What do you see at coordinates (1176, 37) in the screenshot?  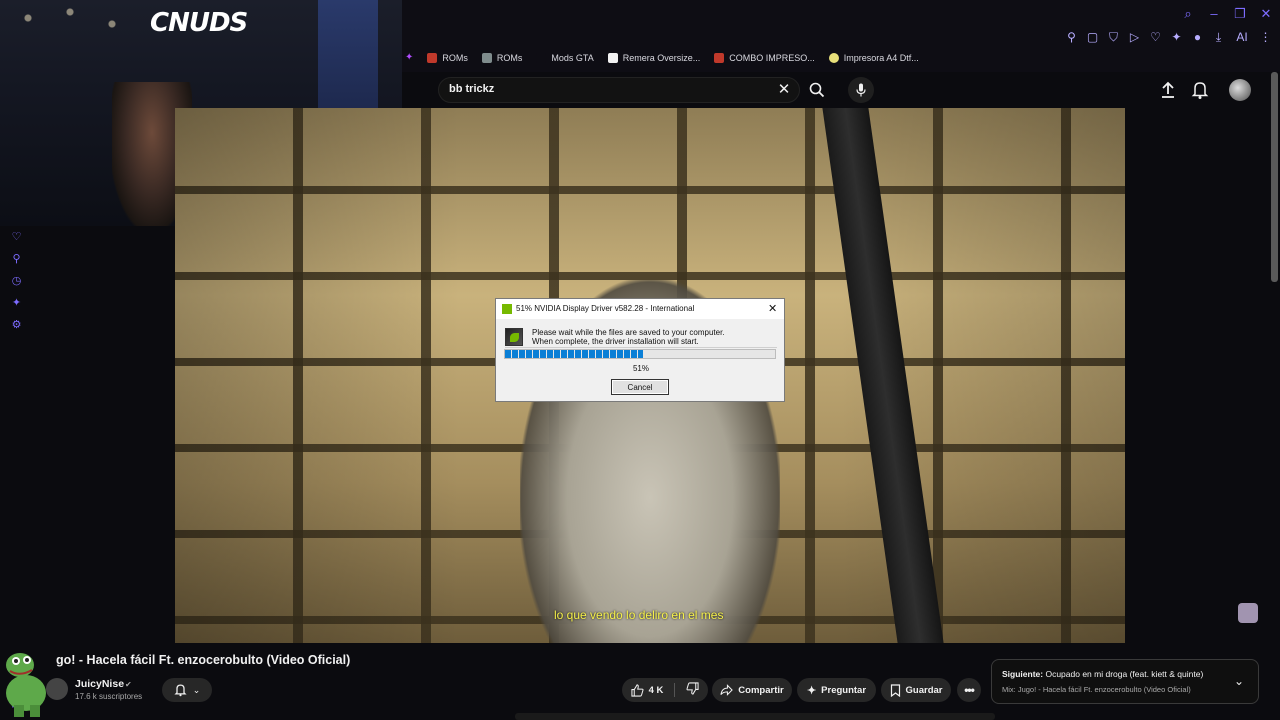 I see `puzzle-icon: ✦` at bounding box center [1176, 37].